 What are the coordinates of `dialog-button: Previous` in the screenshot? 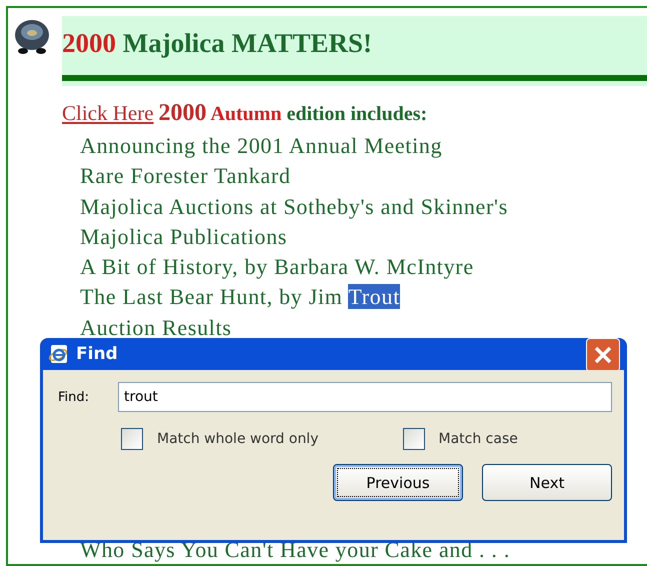 It's located at (398, 482).